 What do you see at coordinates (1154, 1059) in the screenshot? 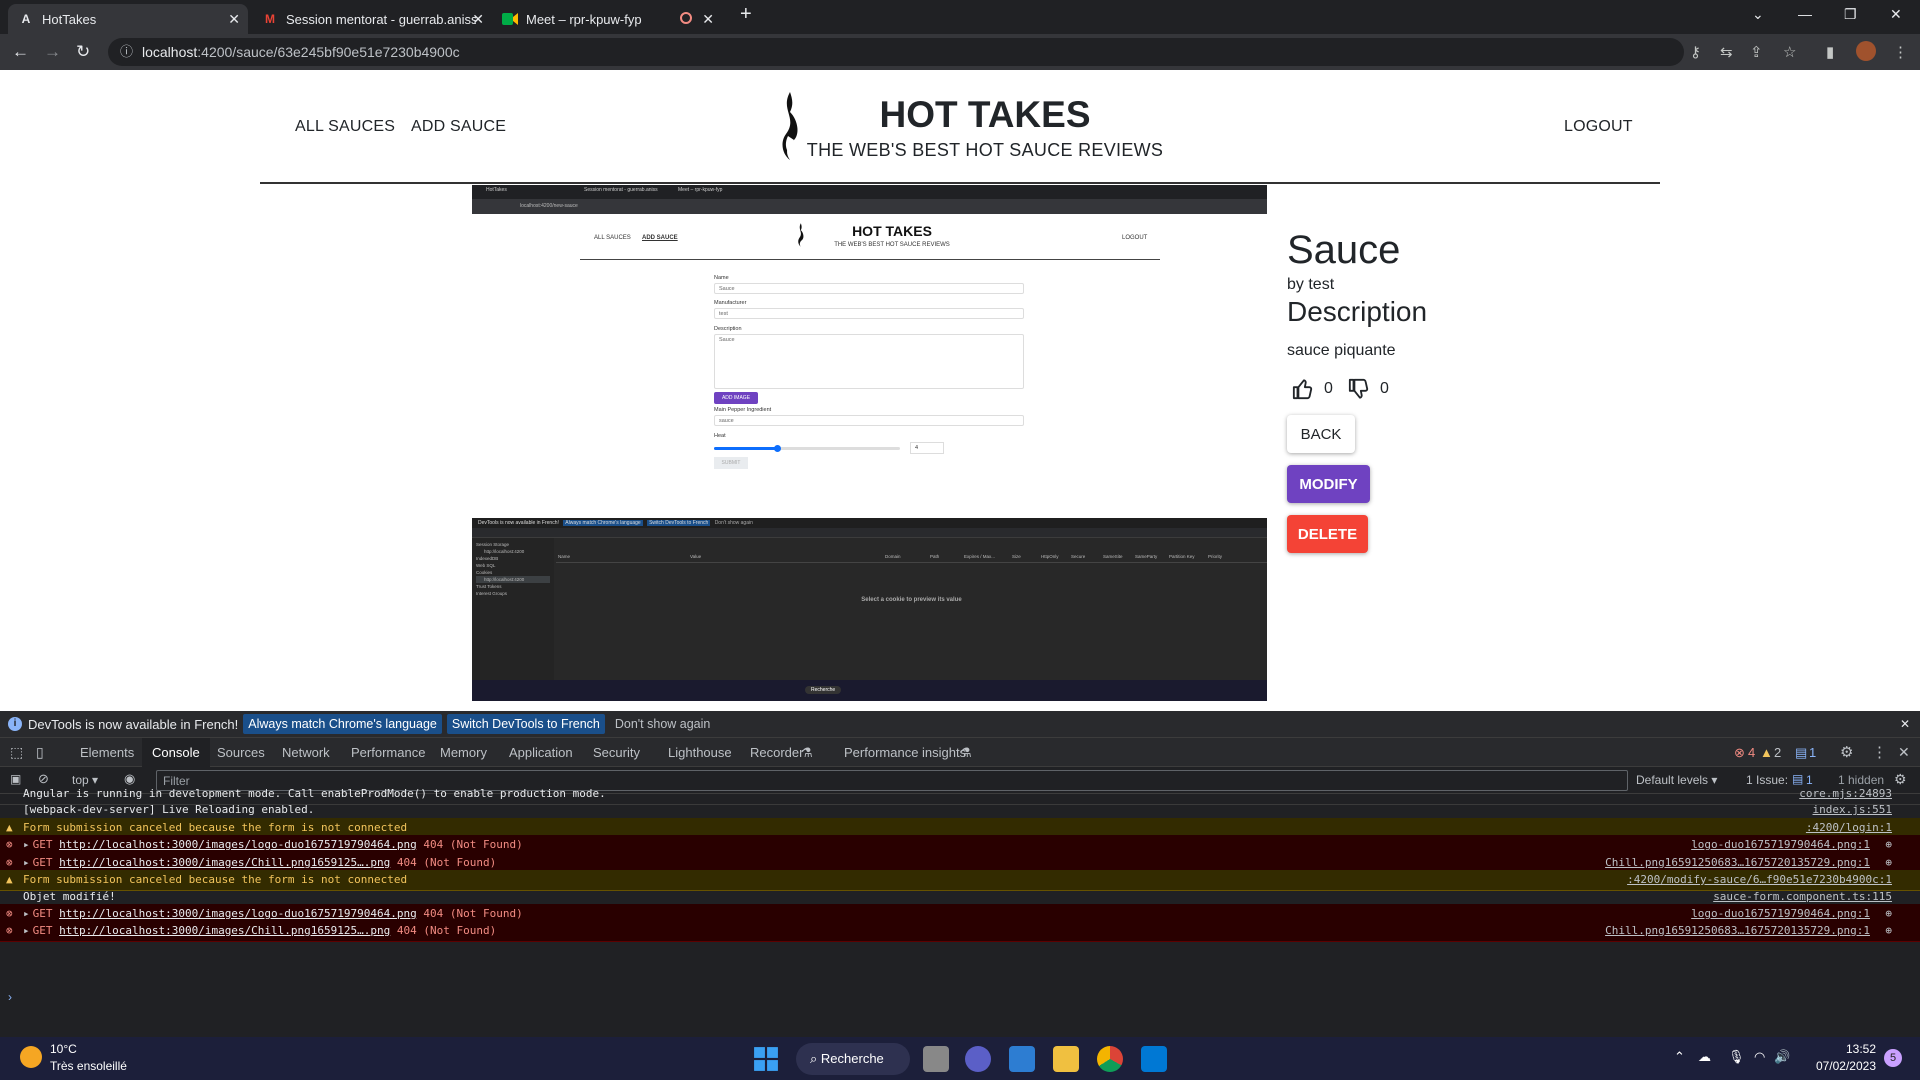
I see `vscode-icon` at bounding box center [1154, 1059].